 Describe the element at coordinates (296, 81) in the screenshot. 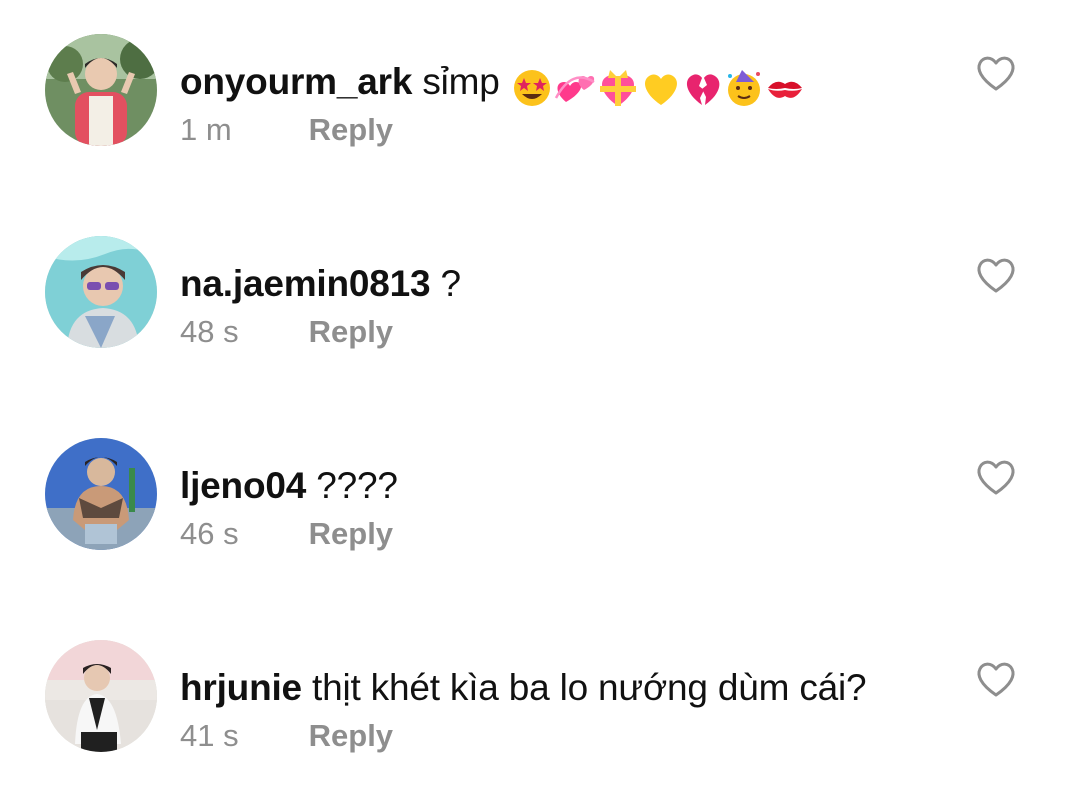

I see `comment-username: onyourm_ark` at that location.